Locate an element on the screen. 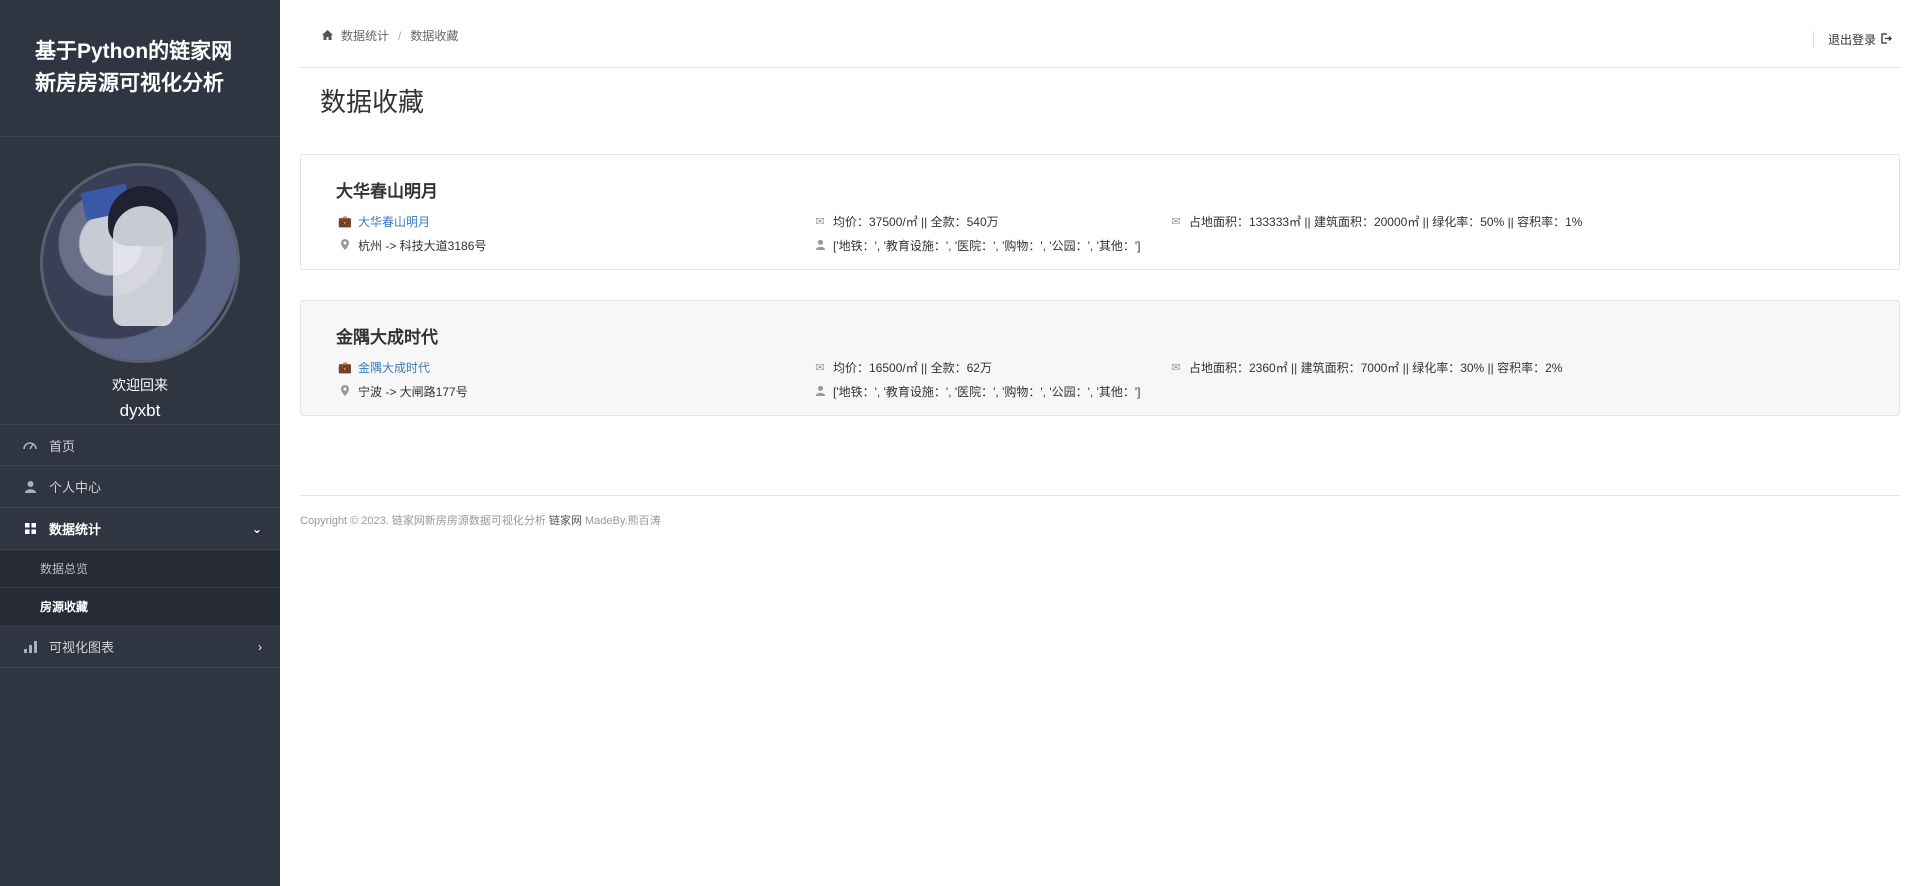  sidebar-subnav: 数据总览 房源收藏 is located at coordinates (140, 588).